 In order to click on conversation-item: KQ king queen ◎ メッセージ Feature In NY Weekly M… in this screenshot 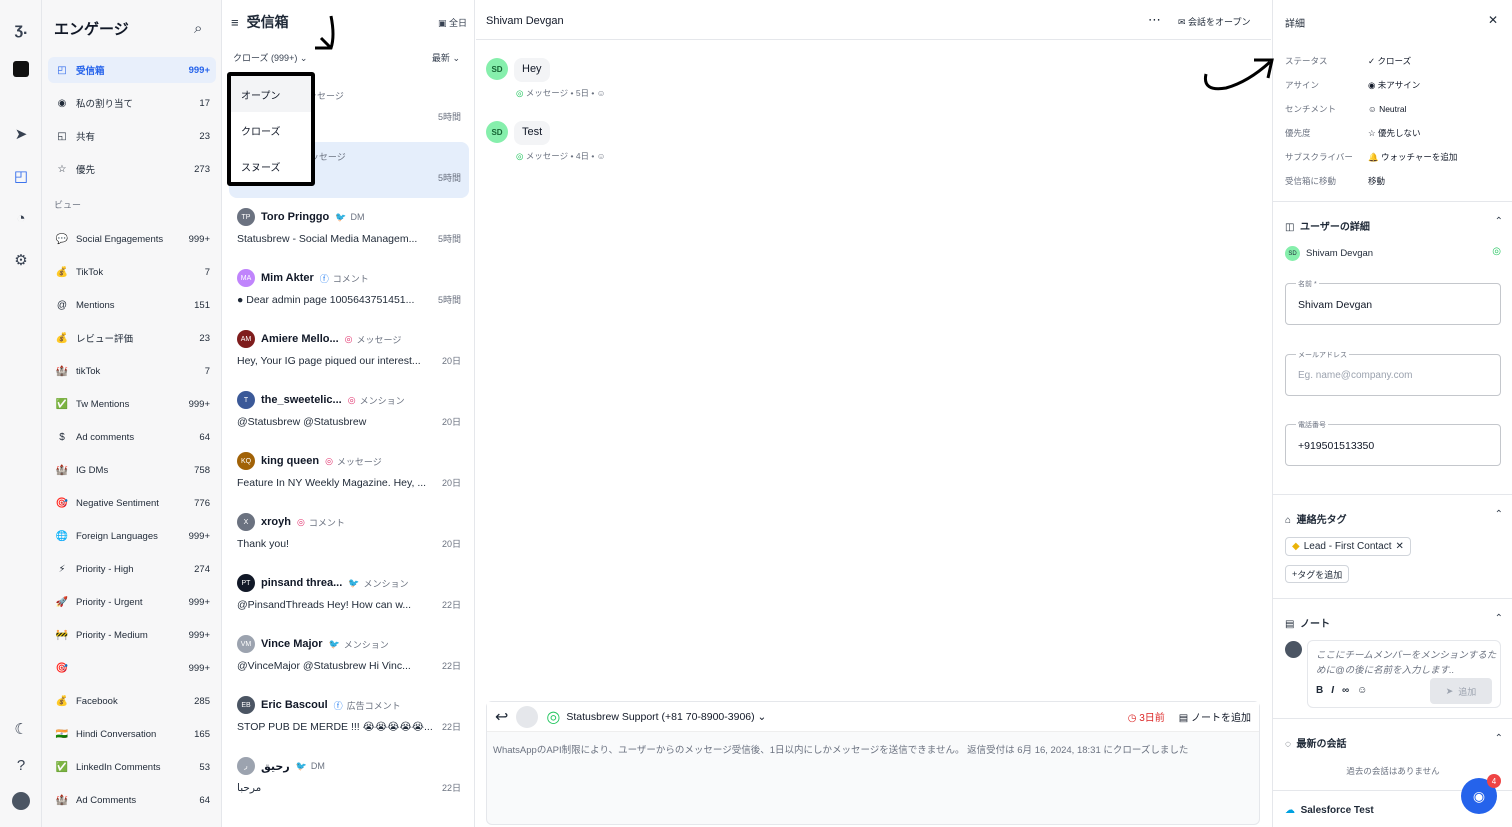, I will do `click(349, 475)`.